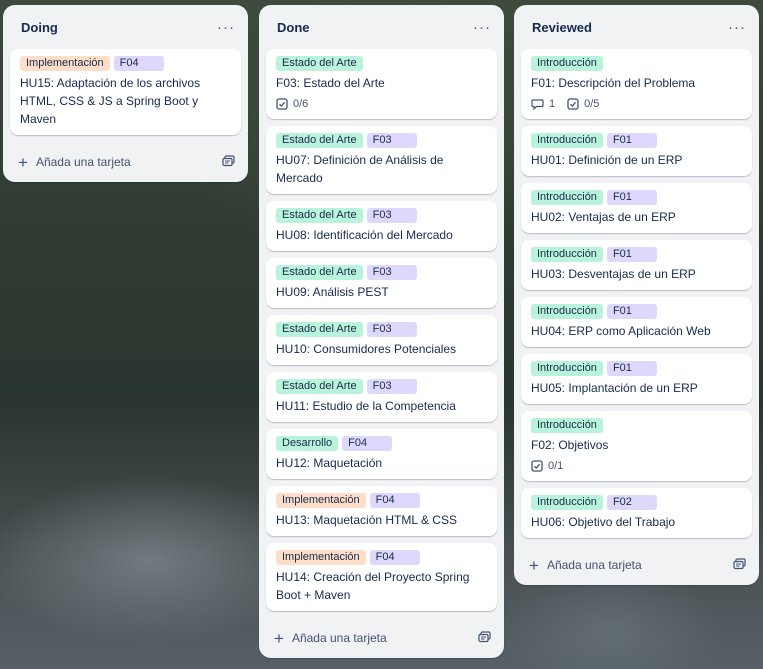 The width and height of the screenshot is (763, 669). Describe the element at coordinates (366, 349) in the screenshot. I see `card-title: HU10: Consumidores Potenciales` at that location.